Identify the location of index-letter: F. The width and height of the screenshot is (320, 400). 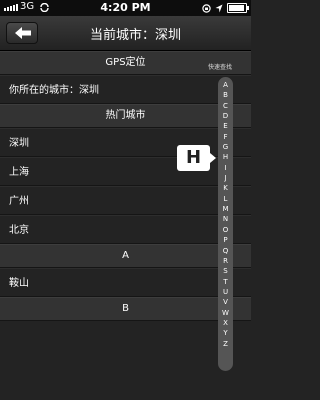
(225, 137).